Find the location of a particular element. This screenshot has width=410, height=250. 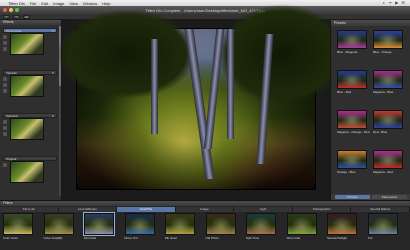

preset-item: Blue - Orange is located at coordinates (388, 42).